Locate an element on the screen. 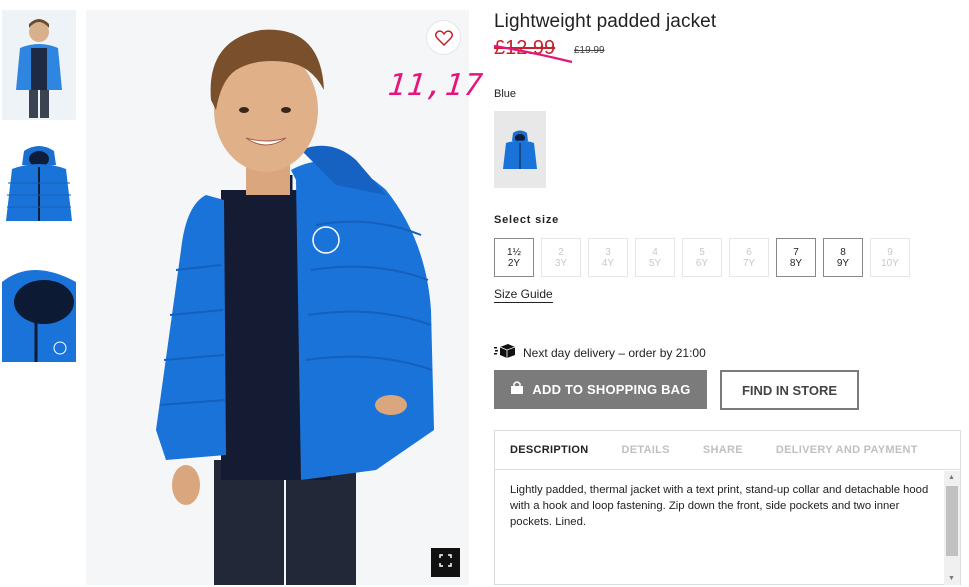 The image size is (969, 587). size-guide-link: Size Guide is located at coordinates (523, 295).